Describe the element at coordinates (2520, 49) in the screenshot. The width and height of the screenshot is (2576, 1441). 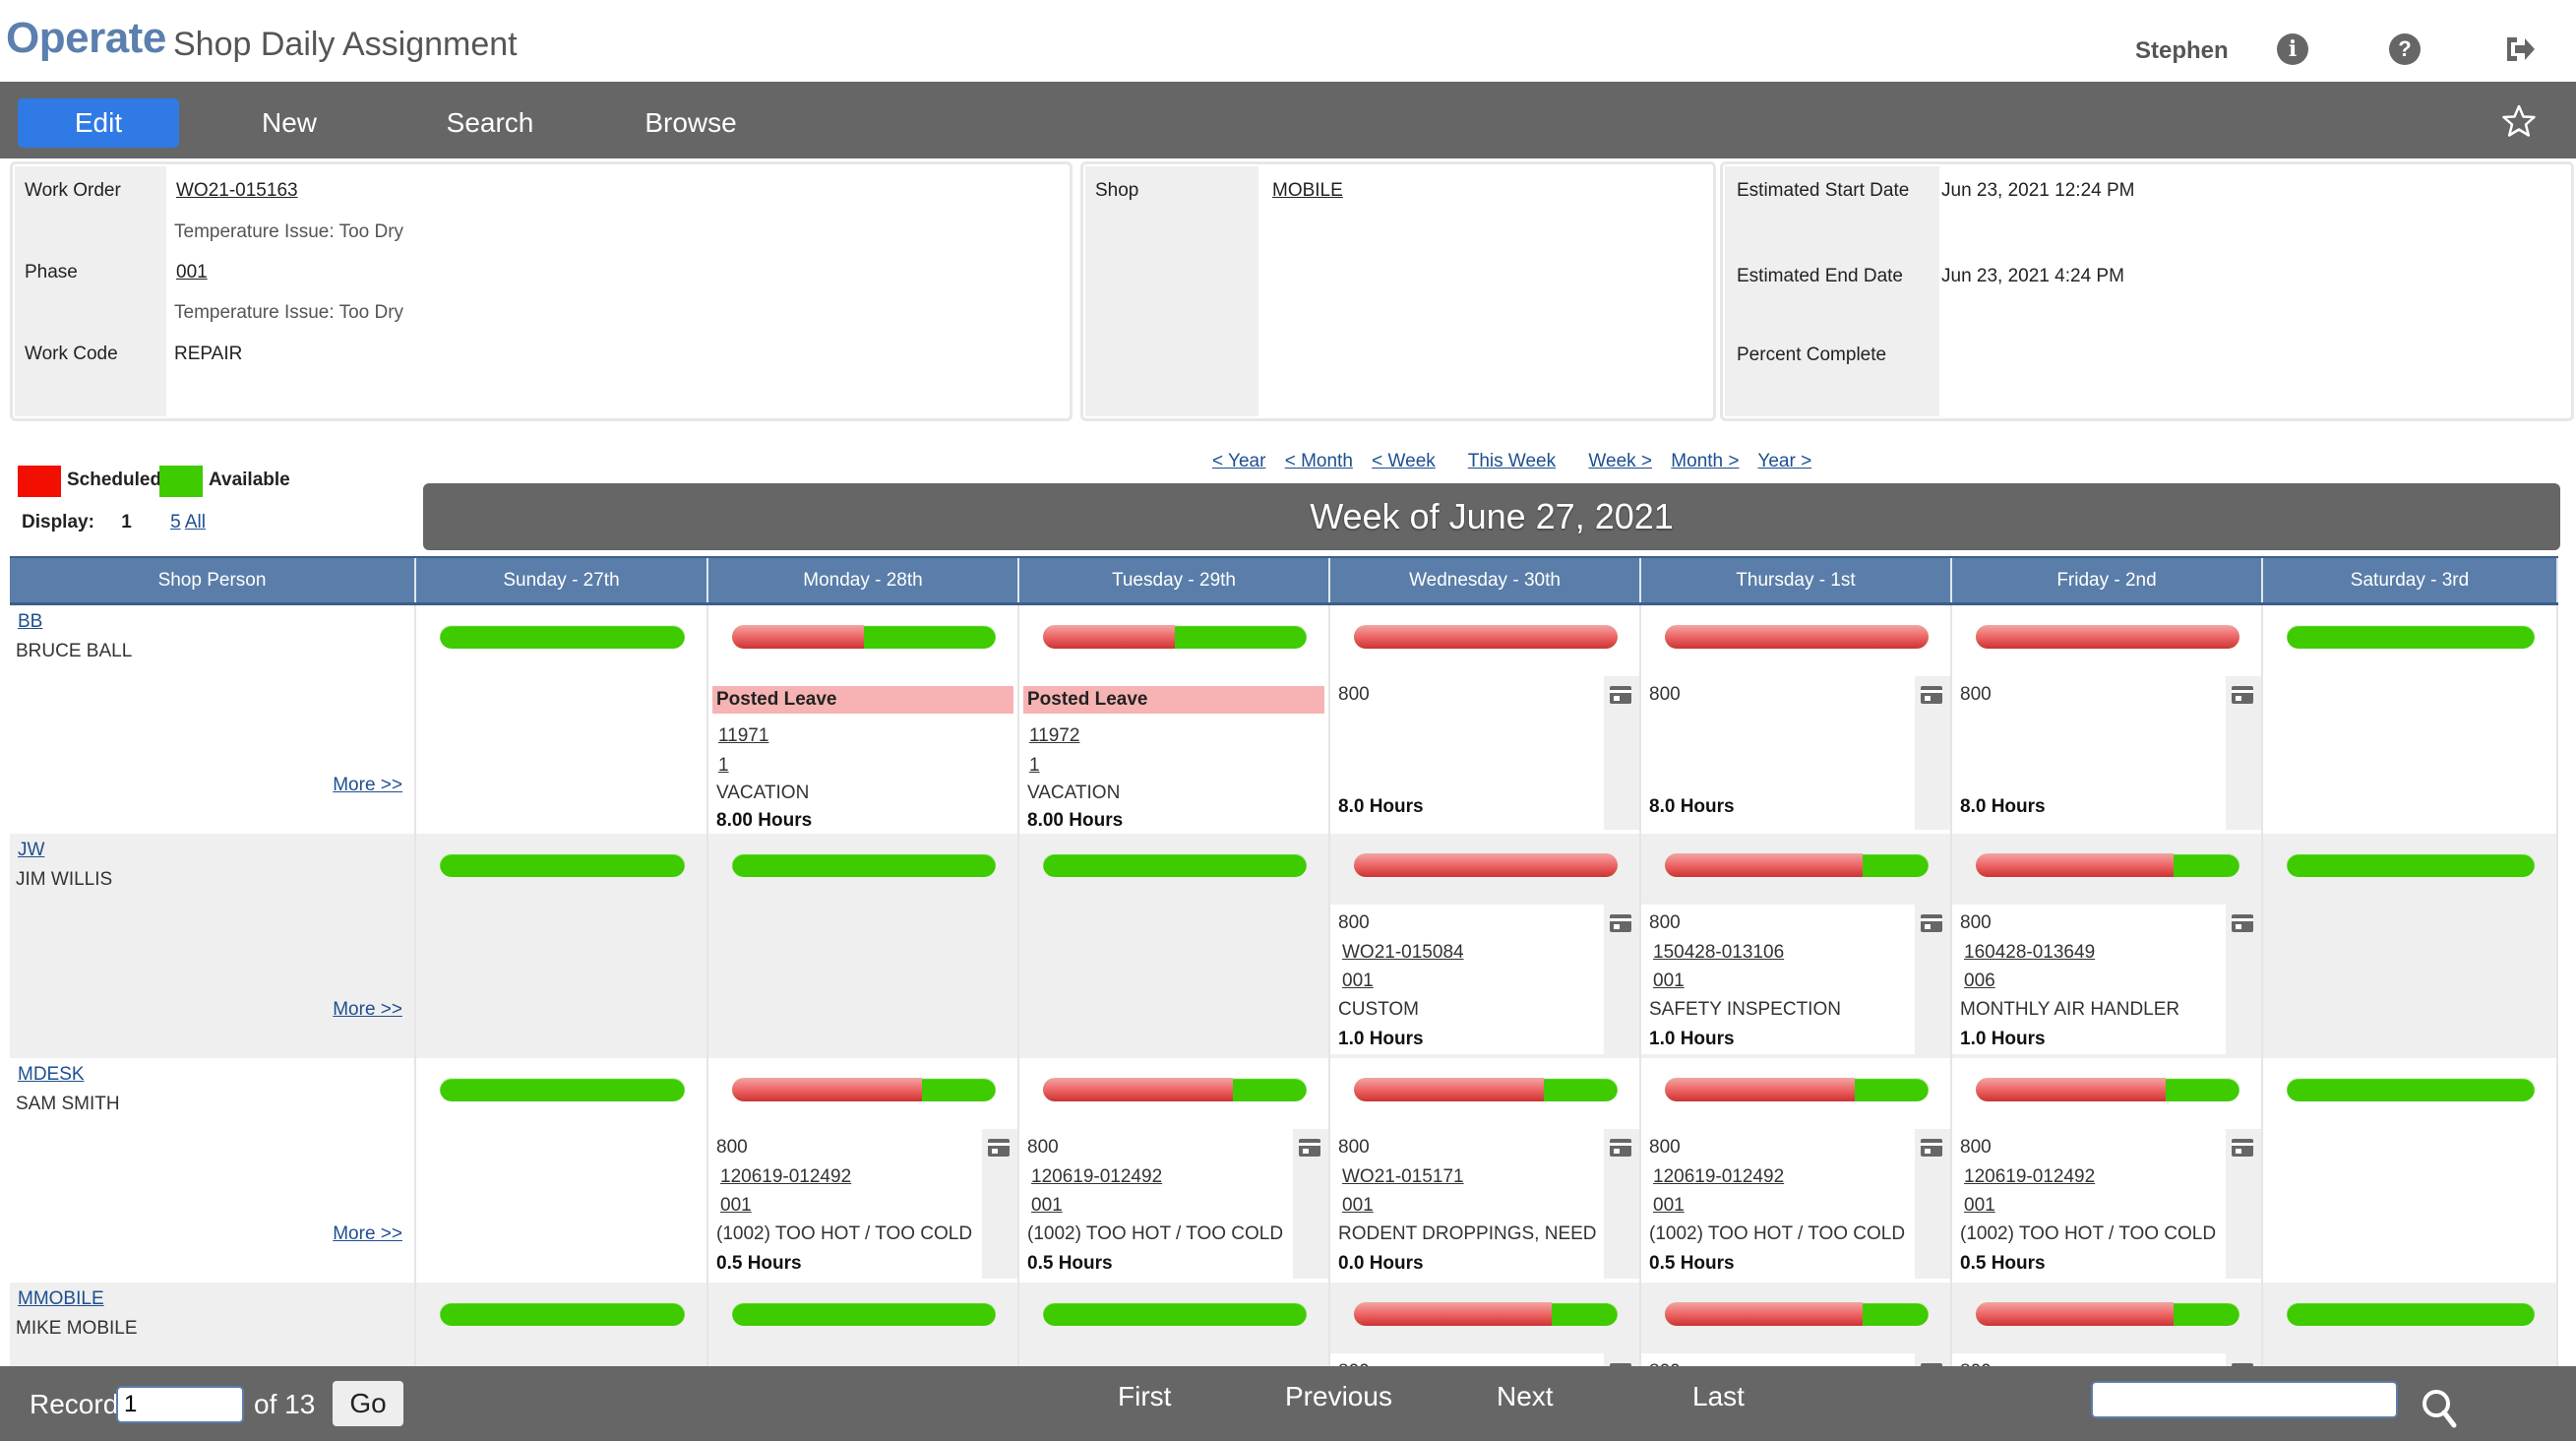
I see `logout-icon` at that location.